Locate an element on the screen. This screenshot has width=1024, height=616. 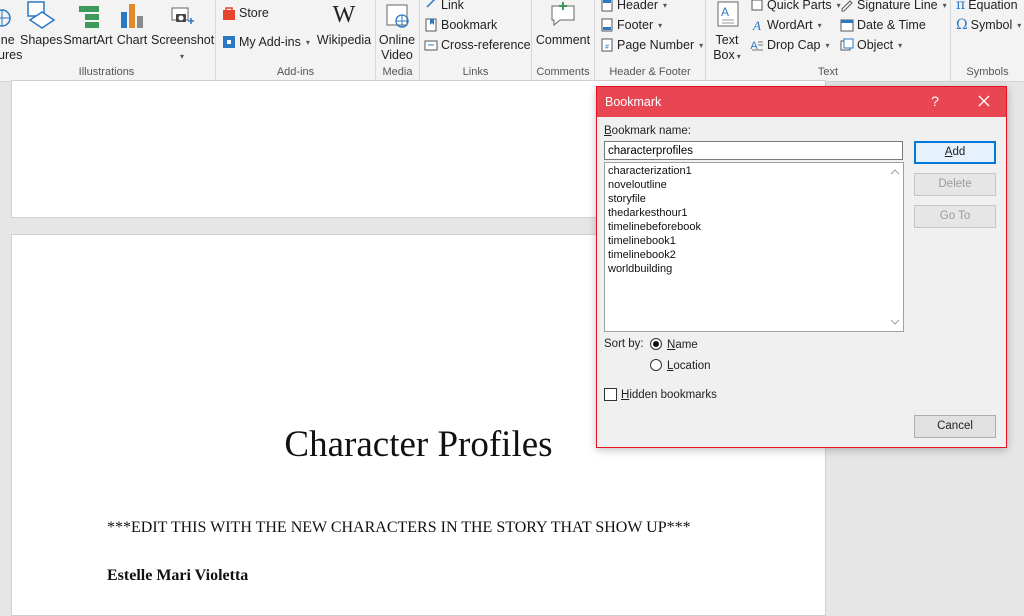
text-box-label-b: Box is located at coordinates (724, 55).